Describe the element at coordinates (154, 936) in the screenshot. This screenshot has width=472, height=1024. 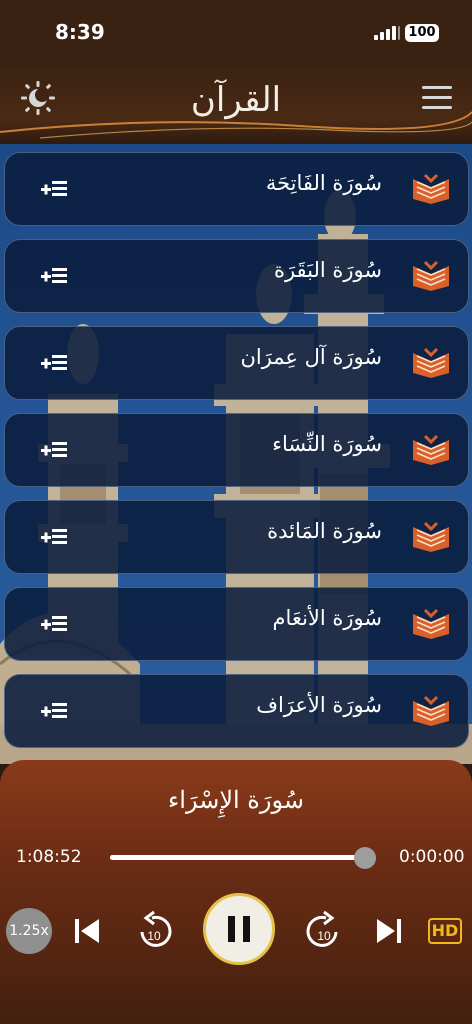
I see `rewind-seconds-label: 10` at that location.